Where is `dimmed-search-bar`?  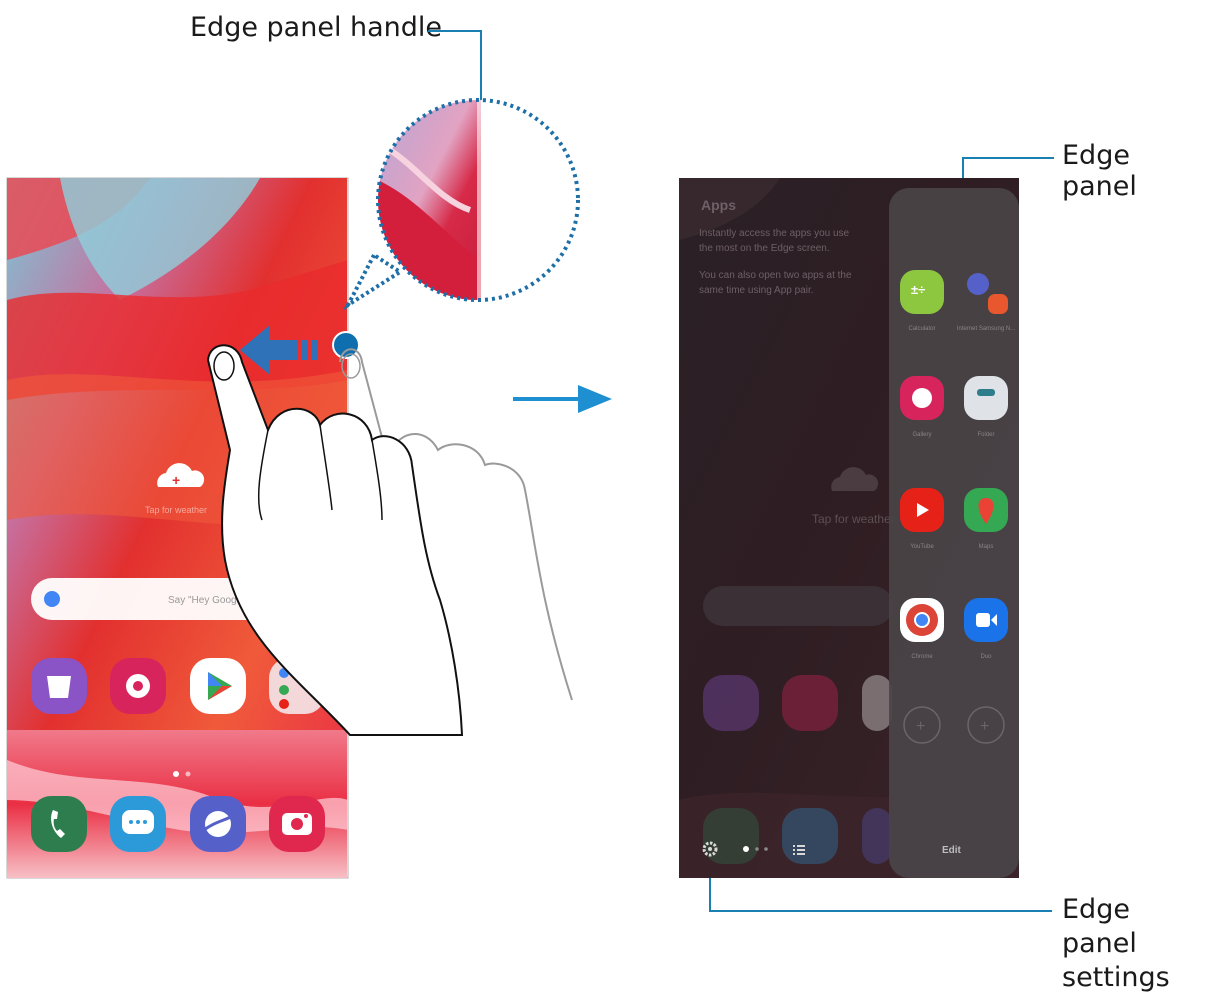
dimmed-search-bar is located at coordinates (798, 606).